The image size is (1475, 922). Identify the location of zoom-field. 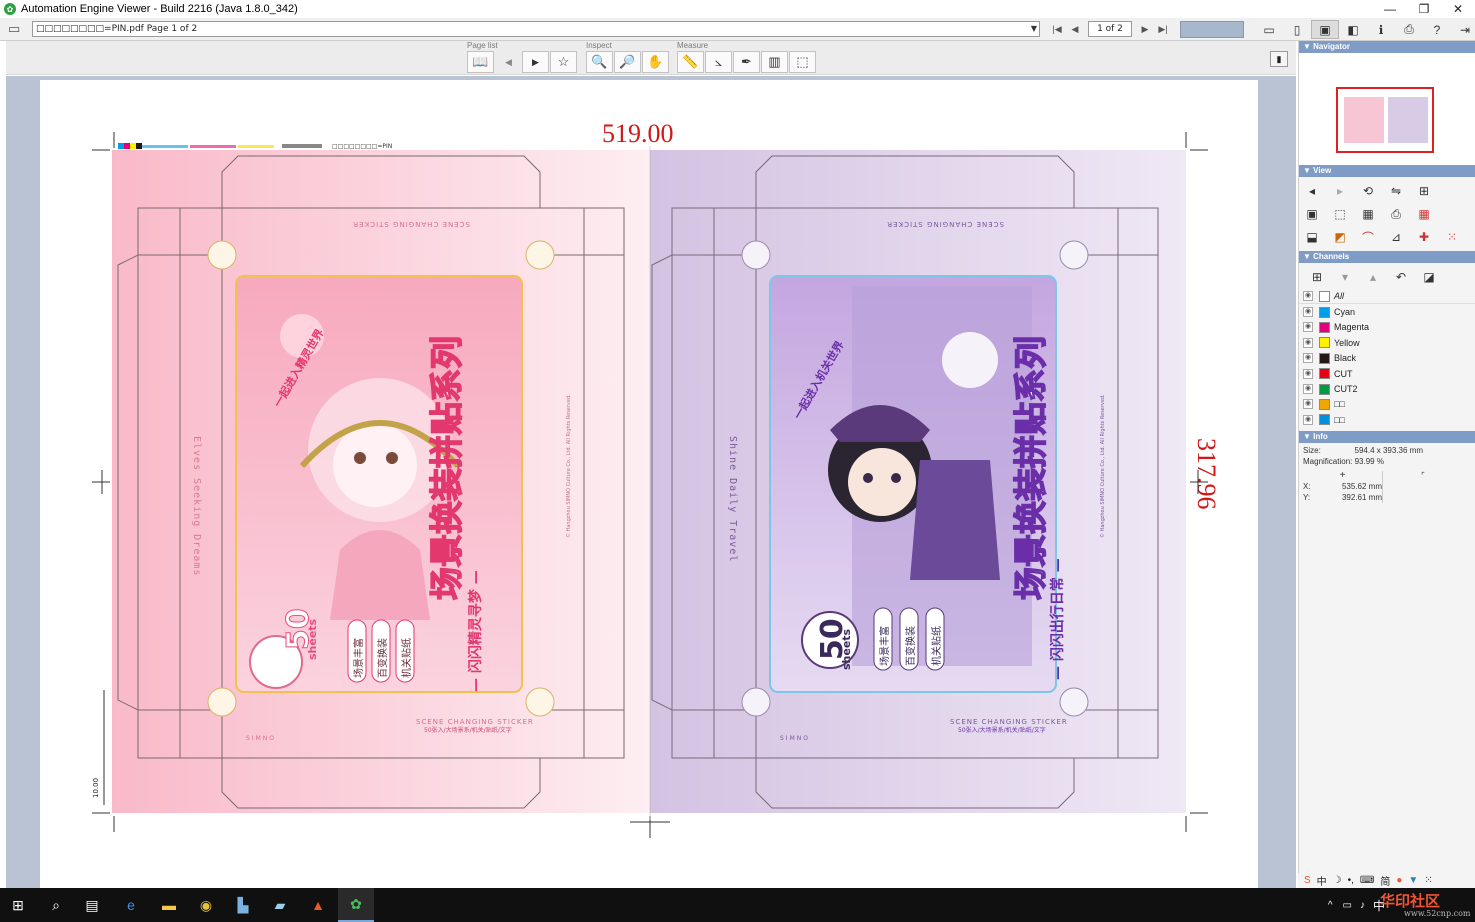
(1212, 29).